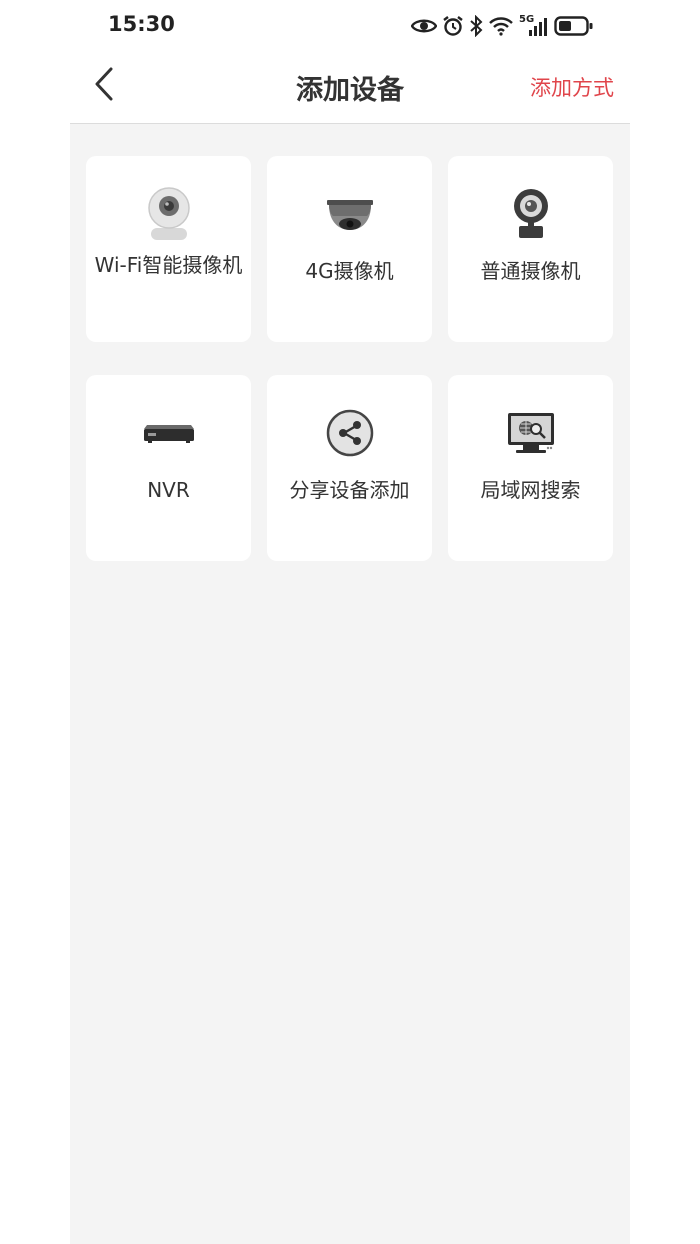 Image resolution: width=700 pixels, height=1244 pixels. Describe the element at coordinates (168, 249) in the screenshot. I see `device-card-wifi-camera: Wi-Fi智能摄像机` at that location.